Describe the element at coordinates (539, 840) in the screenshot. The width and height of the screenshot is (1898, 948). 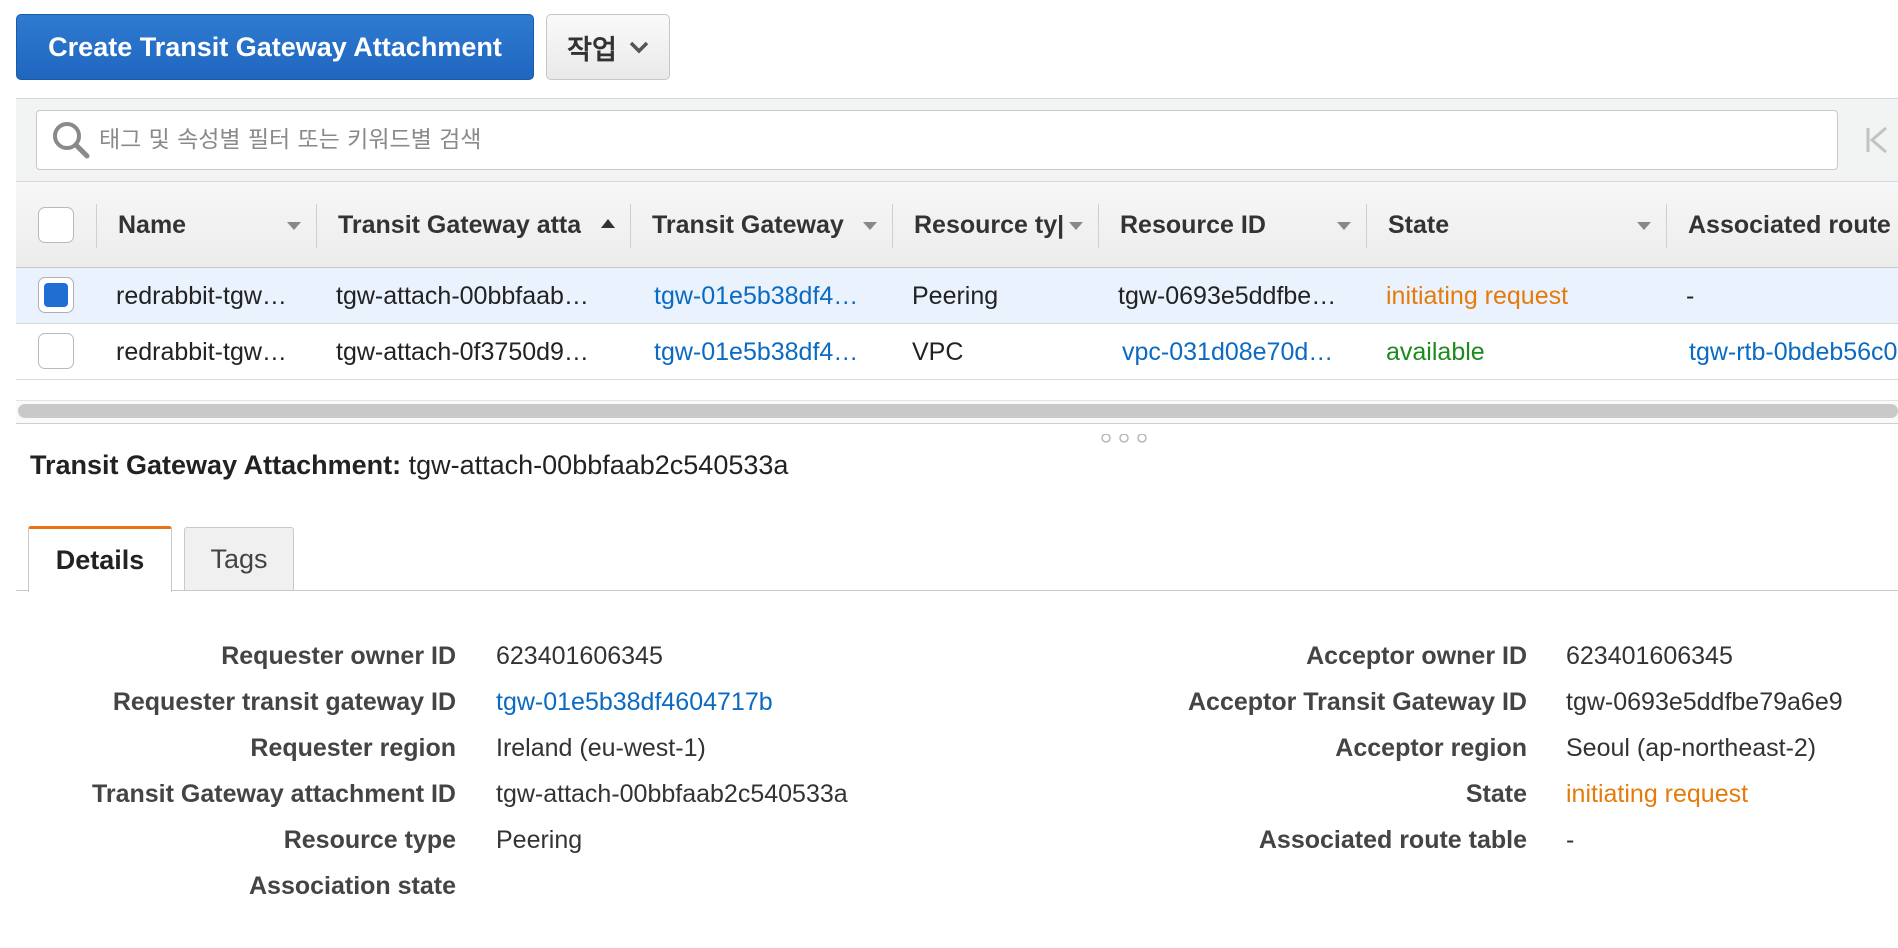
I see `resource-type-value: Peering` at that location.